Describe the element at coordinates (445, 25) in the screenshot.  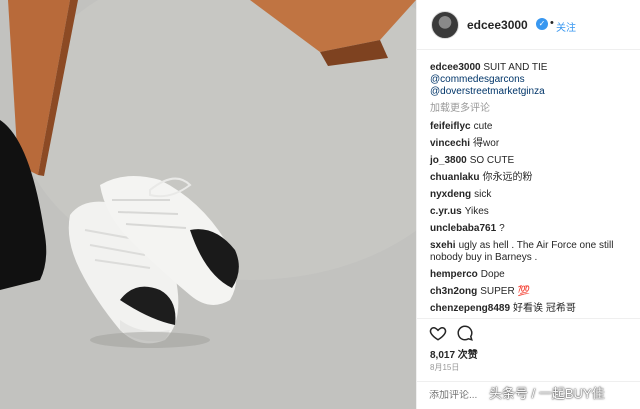
I see `avatar` at that location.